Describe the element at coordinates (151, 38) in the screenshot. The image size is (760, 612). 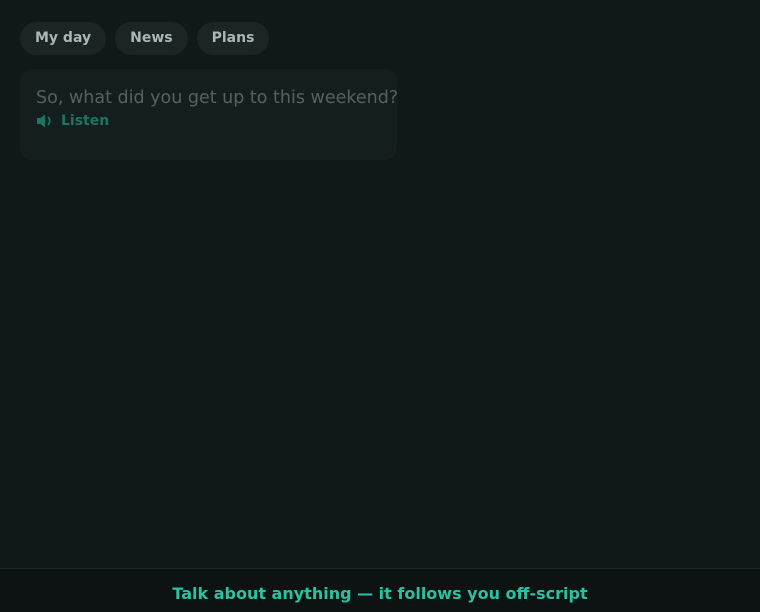
I see `topic-chip-news: News` at that location.